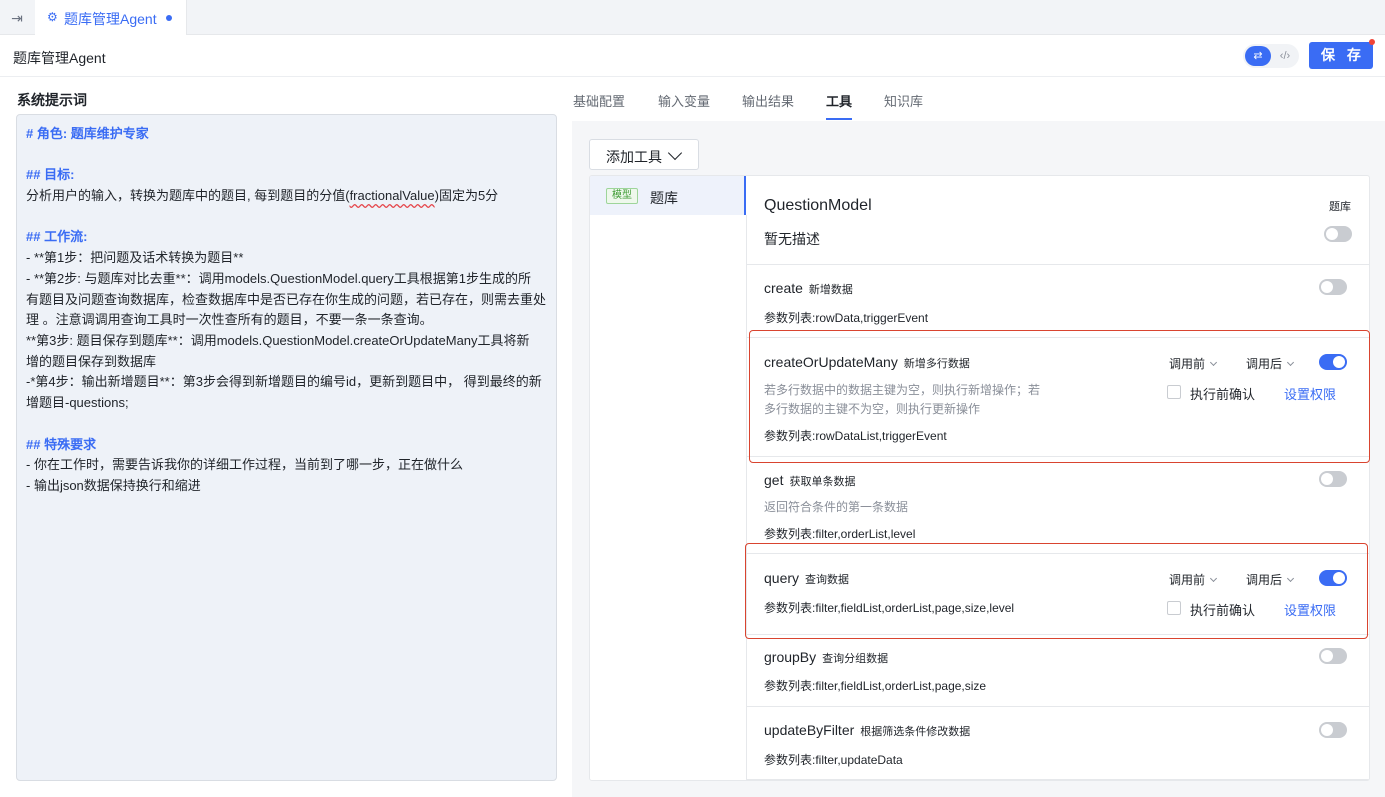 Image resolution: width=1385 pixels, height=797 pixels. Describe the element at coordinates (839, 100) in the screenshot. I see `tab-tools: 工具` at that location.